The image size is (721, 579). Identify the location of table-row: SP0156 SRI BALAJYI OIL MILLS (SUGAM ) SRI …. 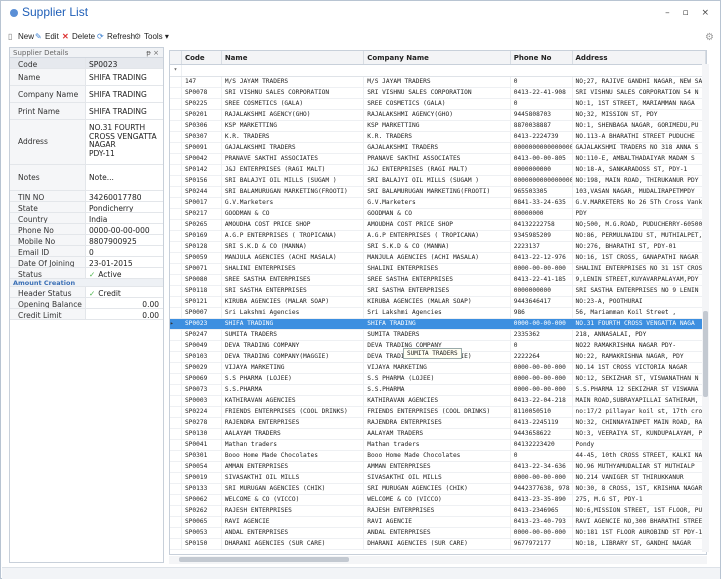
(438, 181).